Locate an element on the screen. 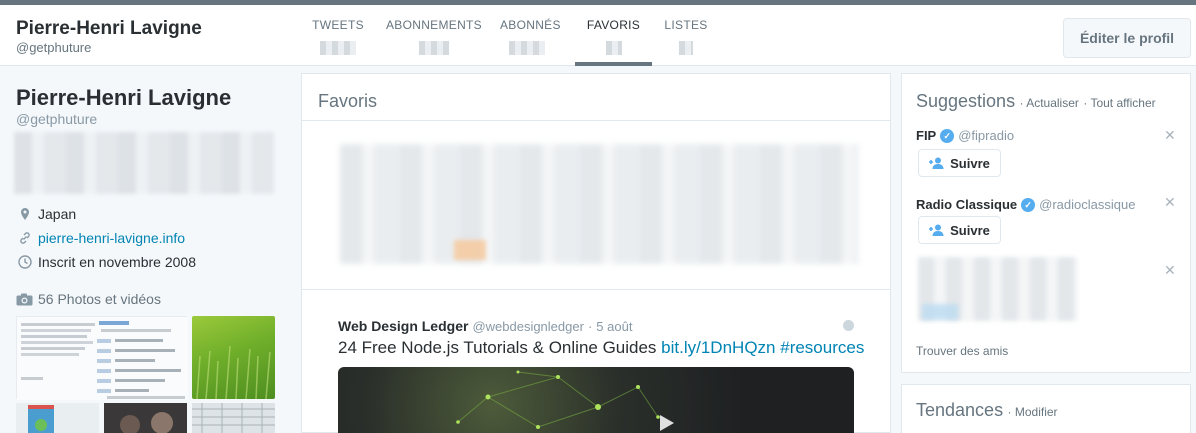  photo-thumbnail-1-image is located at coordinates (102, 358).